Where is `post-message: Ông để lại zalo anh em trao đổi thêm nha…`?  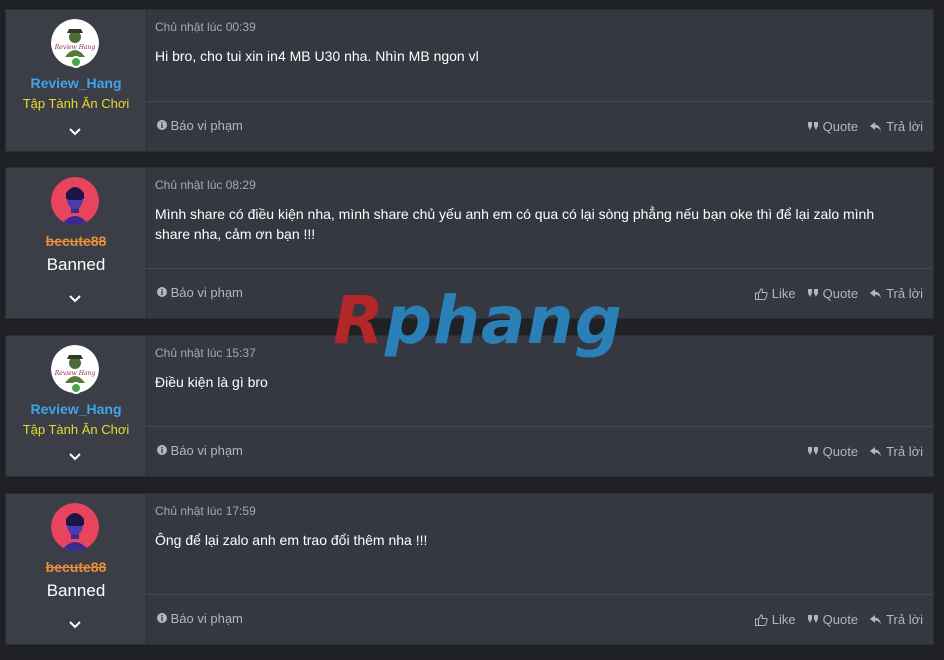
post-message: Ông để lại zalo anh em trao đổi thêm nha… is located at coordinates (291, 540).